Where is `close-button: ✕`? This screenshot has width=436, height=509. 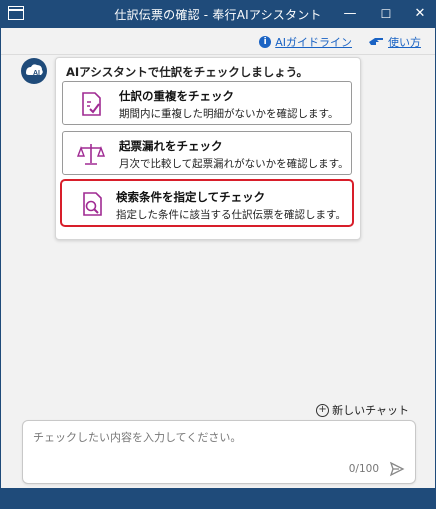 close-button: ✕ is located at coordinates (420, 14).